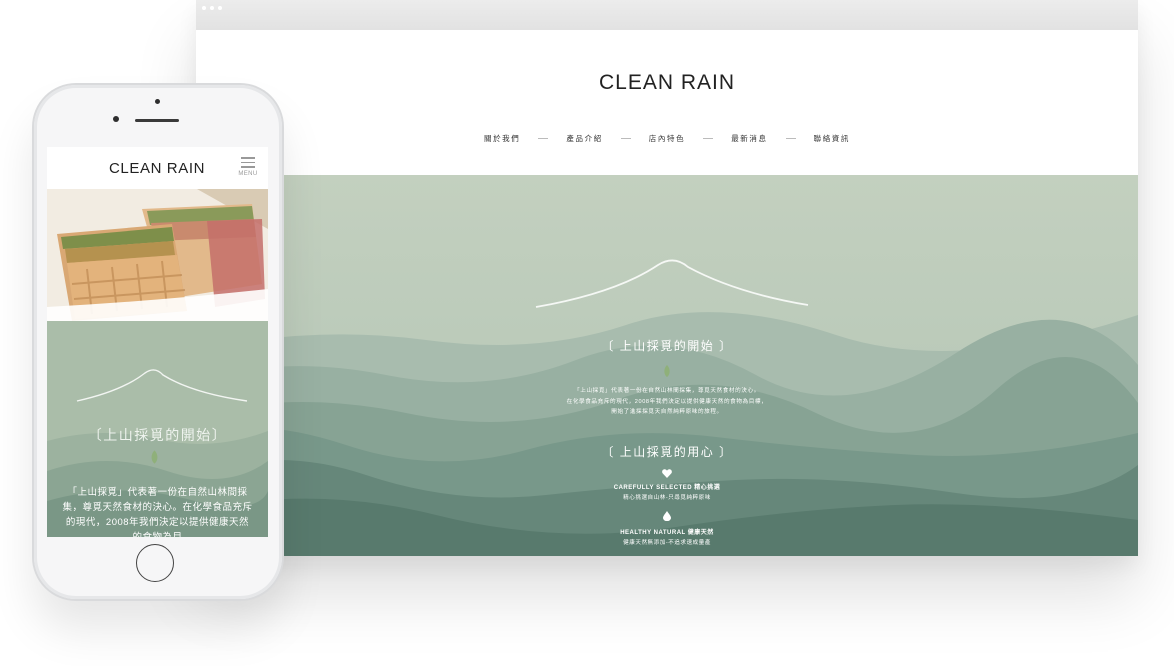 The width and height of the screenshot is (1174, 666). I want to click on feature-text: 健康天然無添加-不追求速成量產, so click(667, 543).